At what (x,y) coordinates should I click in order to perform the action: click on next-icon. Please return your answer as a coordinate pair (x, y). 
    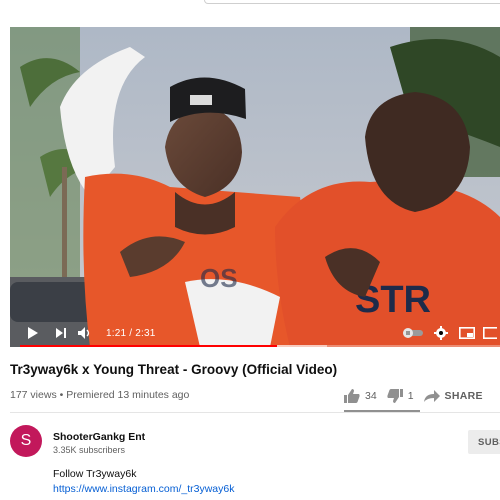
    Looking at the image, I should click on (61, 333).